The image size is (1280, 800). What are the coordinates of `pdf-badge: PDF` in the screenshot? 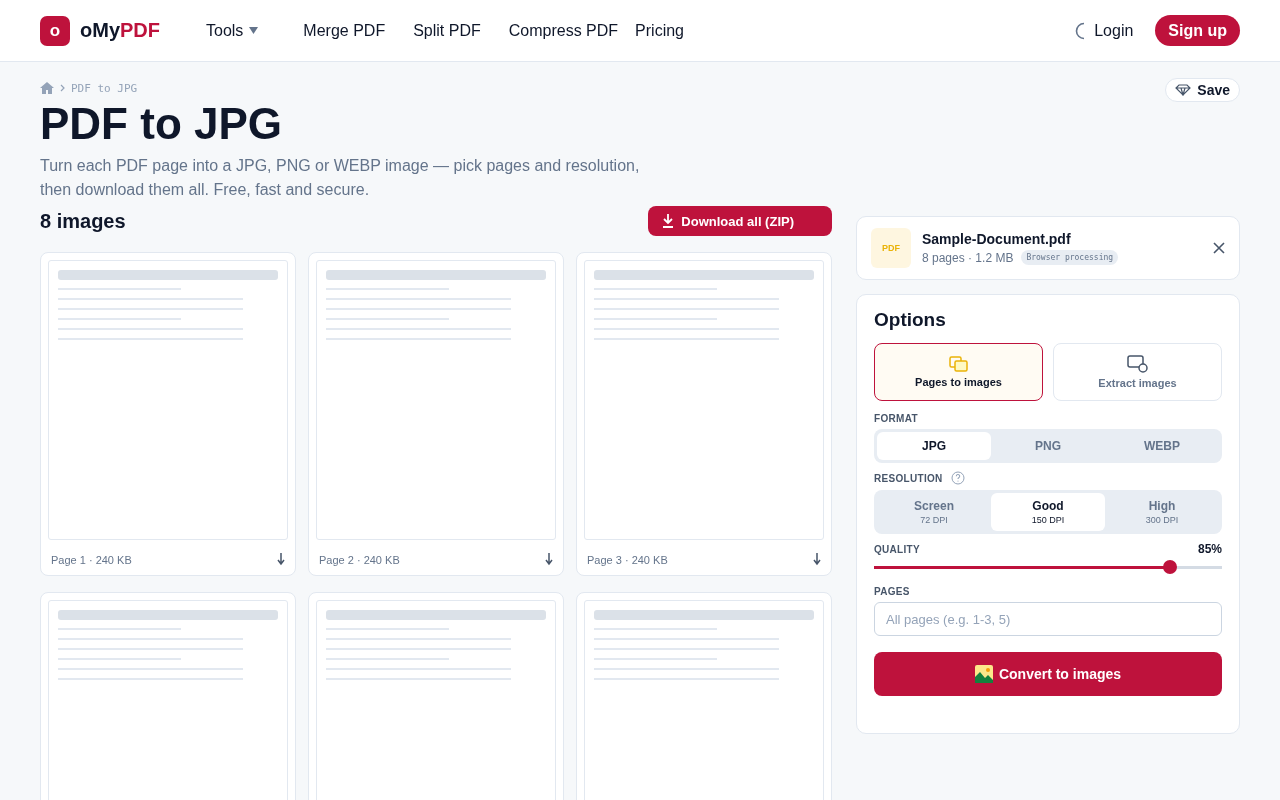 It's located at (891, 248).